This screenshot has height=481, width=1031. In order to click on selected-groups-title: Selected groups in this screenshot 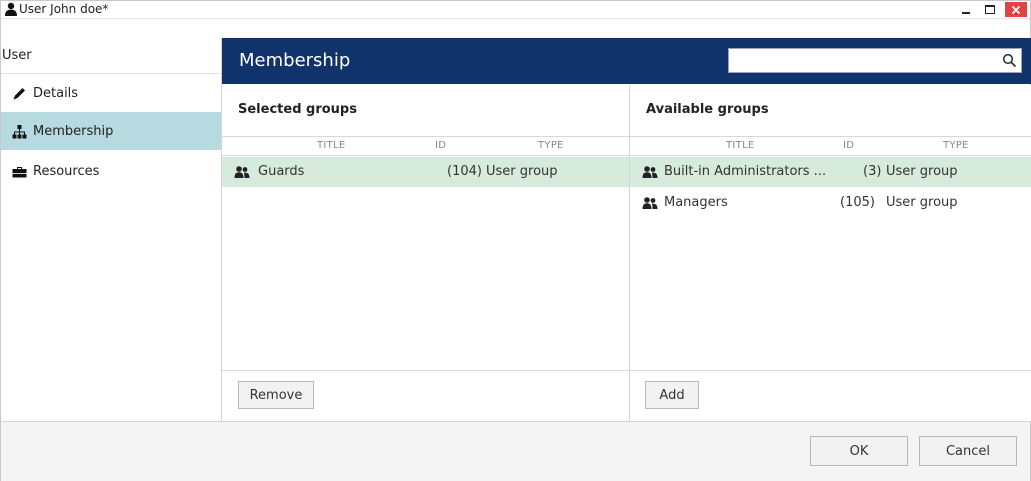, I will do `click(297, 109)`.